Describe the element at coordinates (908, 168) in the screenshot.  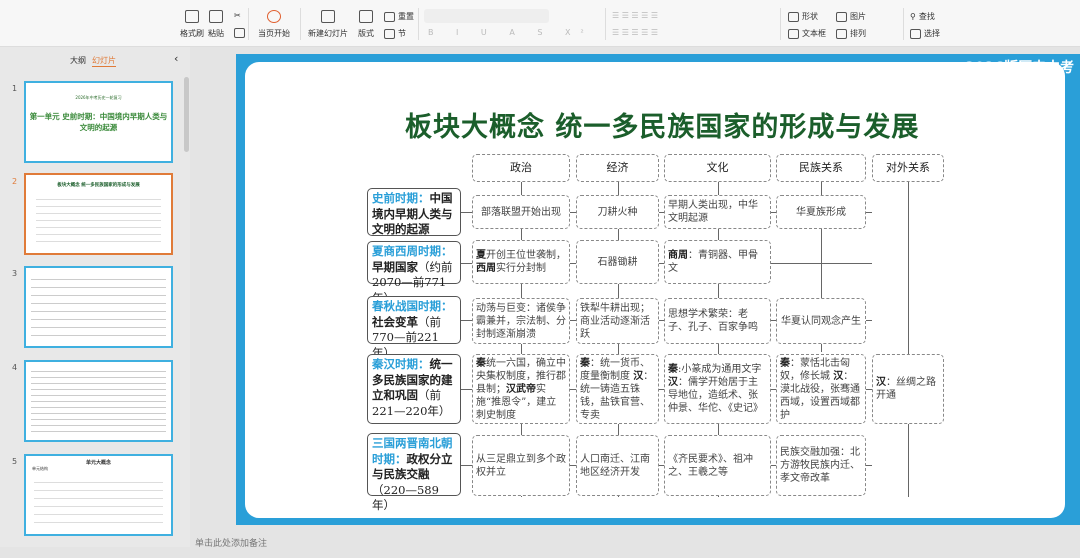
I see `column-header: 对外关系` at that location.